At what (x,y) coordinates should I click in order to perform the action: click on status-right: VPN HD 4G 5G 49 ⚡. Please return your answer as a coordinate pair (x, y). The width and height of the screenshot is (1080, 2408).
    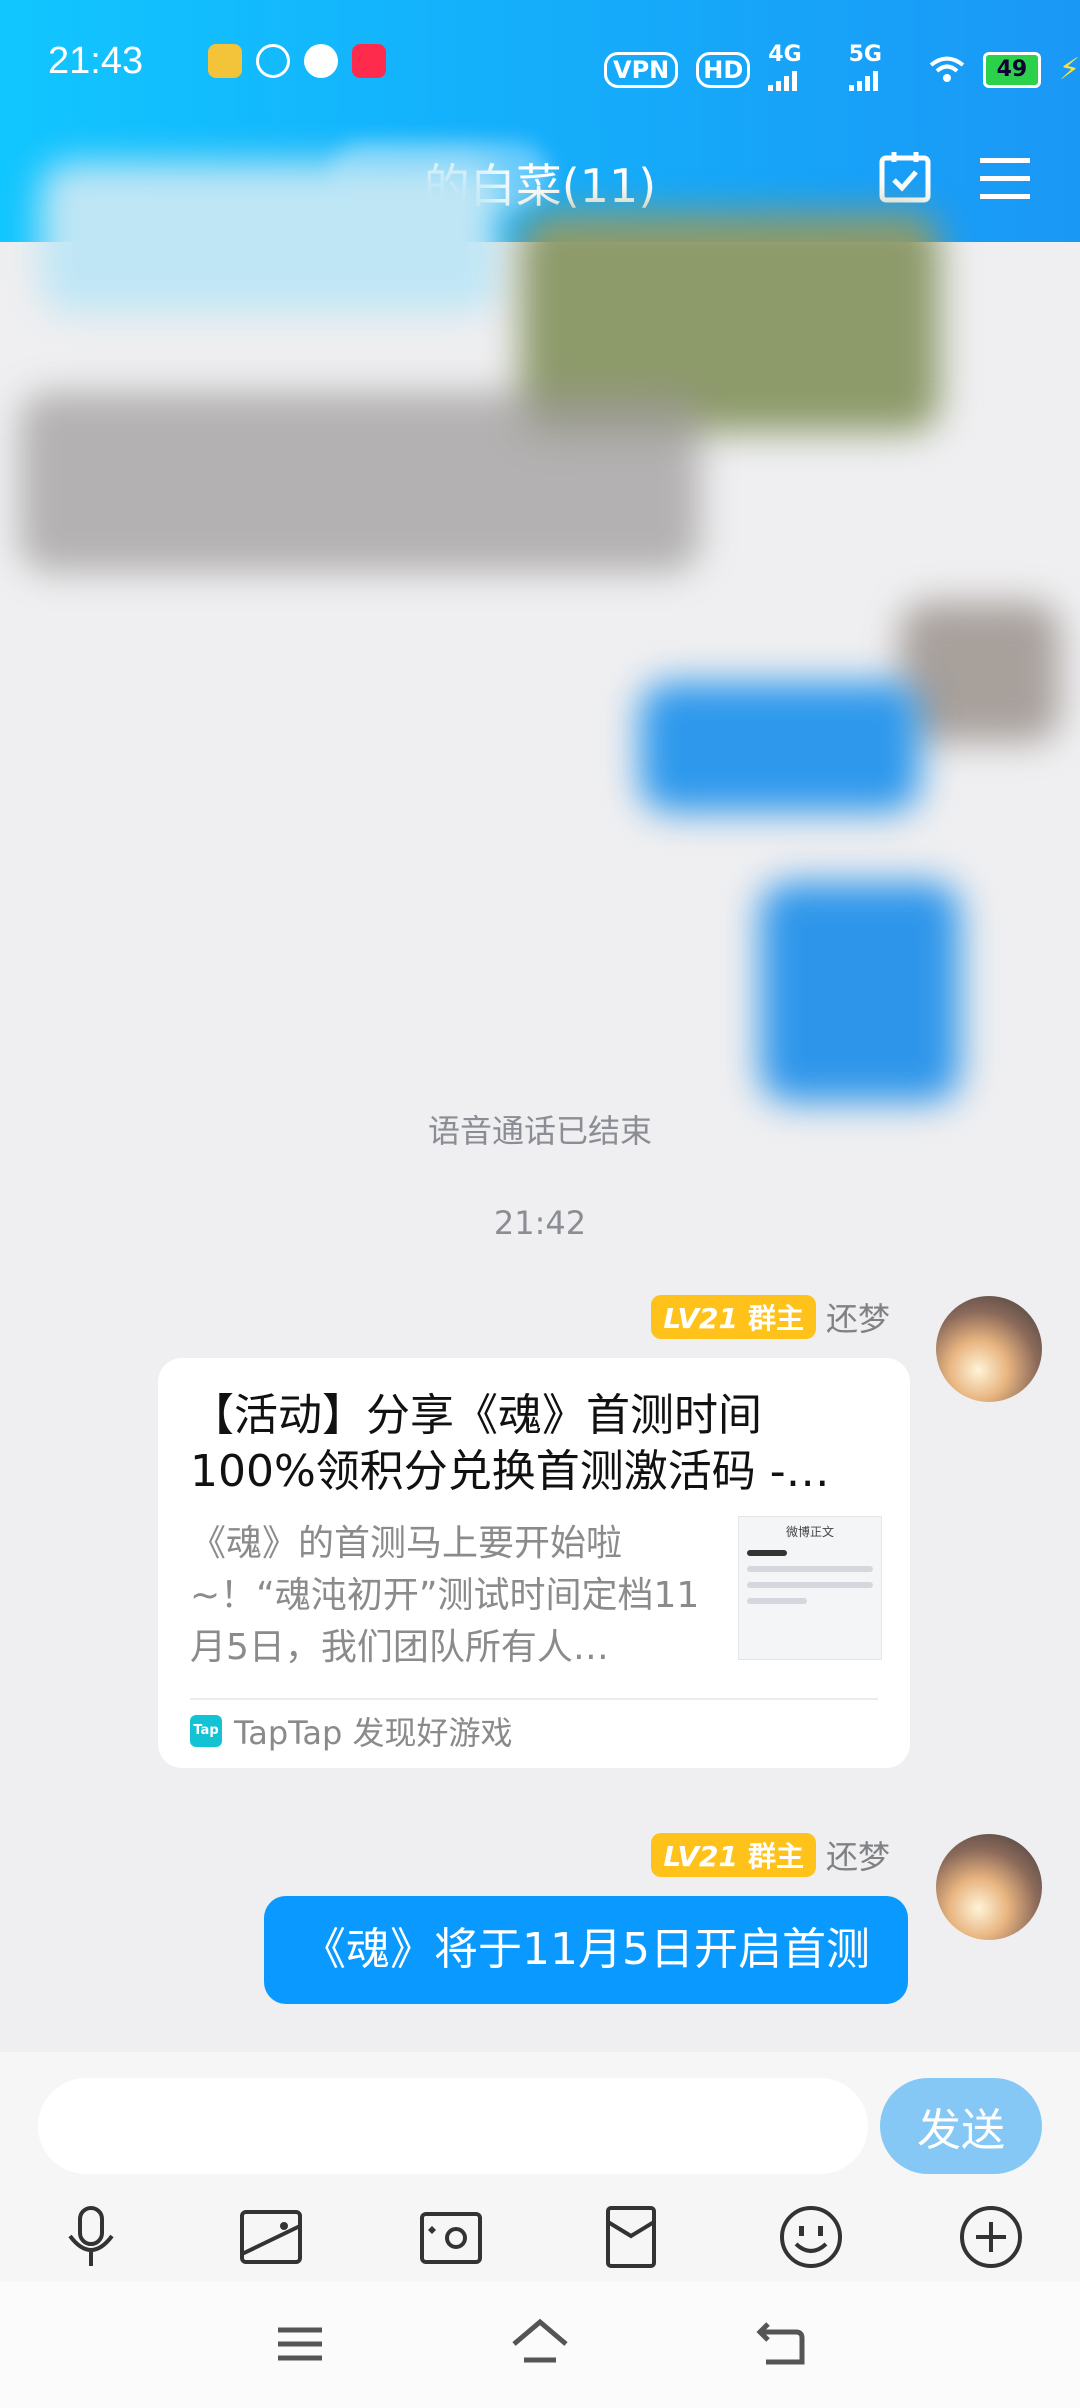
    Looking at the image, I should click on (842, 69).